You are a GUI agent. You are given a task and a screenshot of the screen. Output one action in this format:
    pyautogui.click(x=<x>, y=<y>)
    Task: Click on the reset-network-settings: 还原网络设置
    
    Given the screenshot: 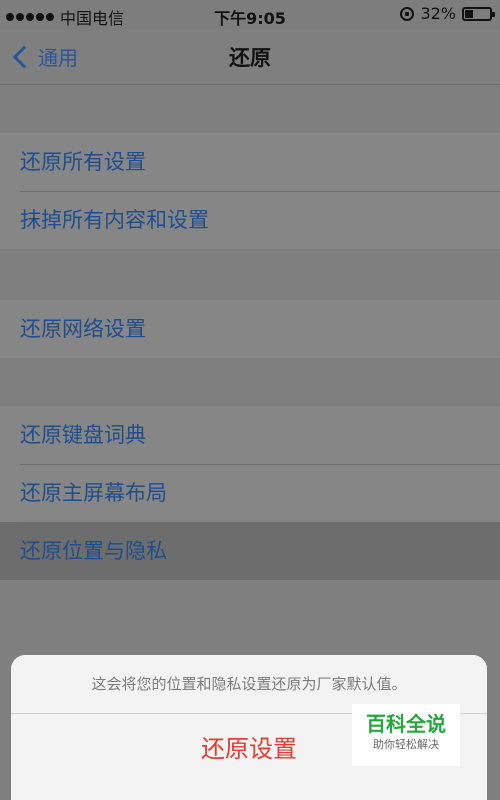 What is the action you would take?
    pyautogui.click(x=250, y=329)
    